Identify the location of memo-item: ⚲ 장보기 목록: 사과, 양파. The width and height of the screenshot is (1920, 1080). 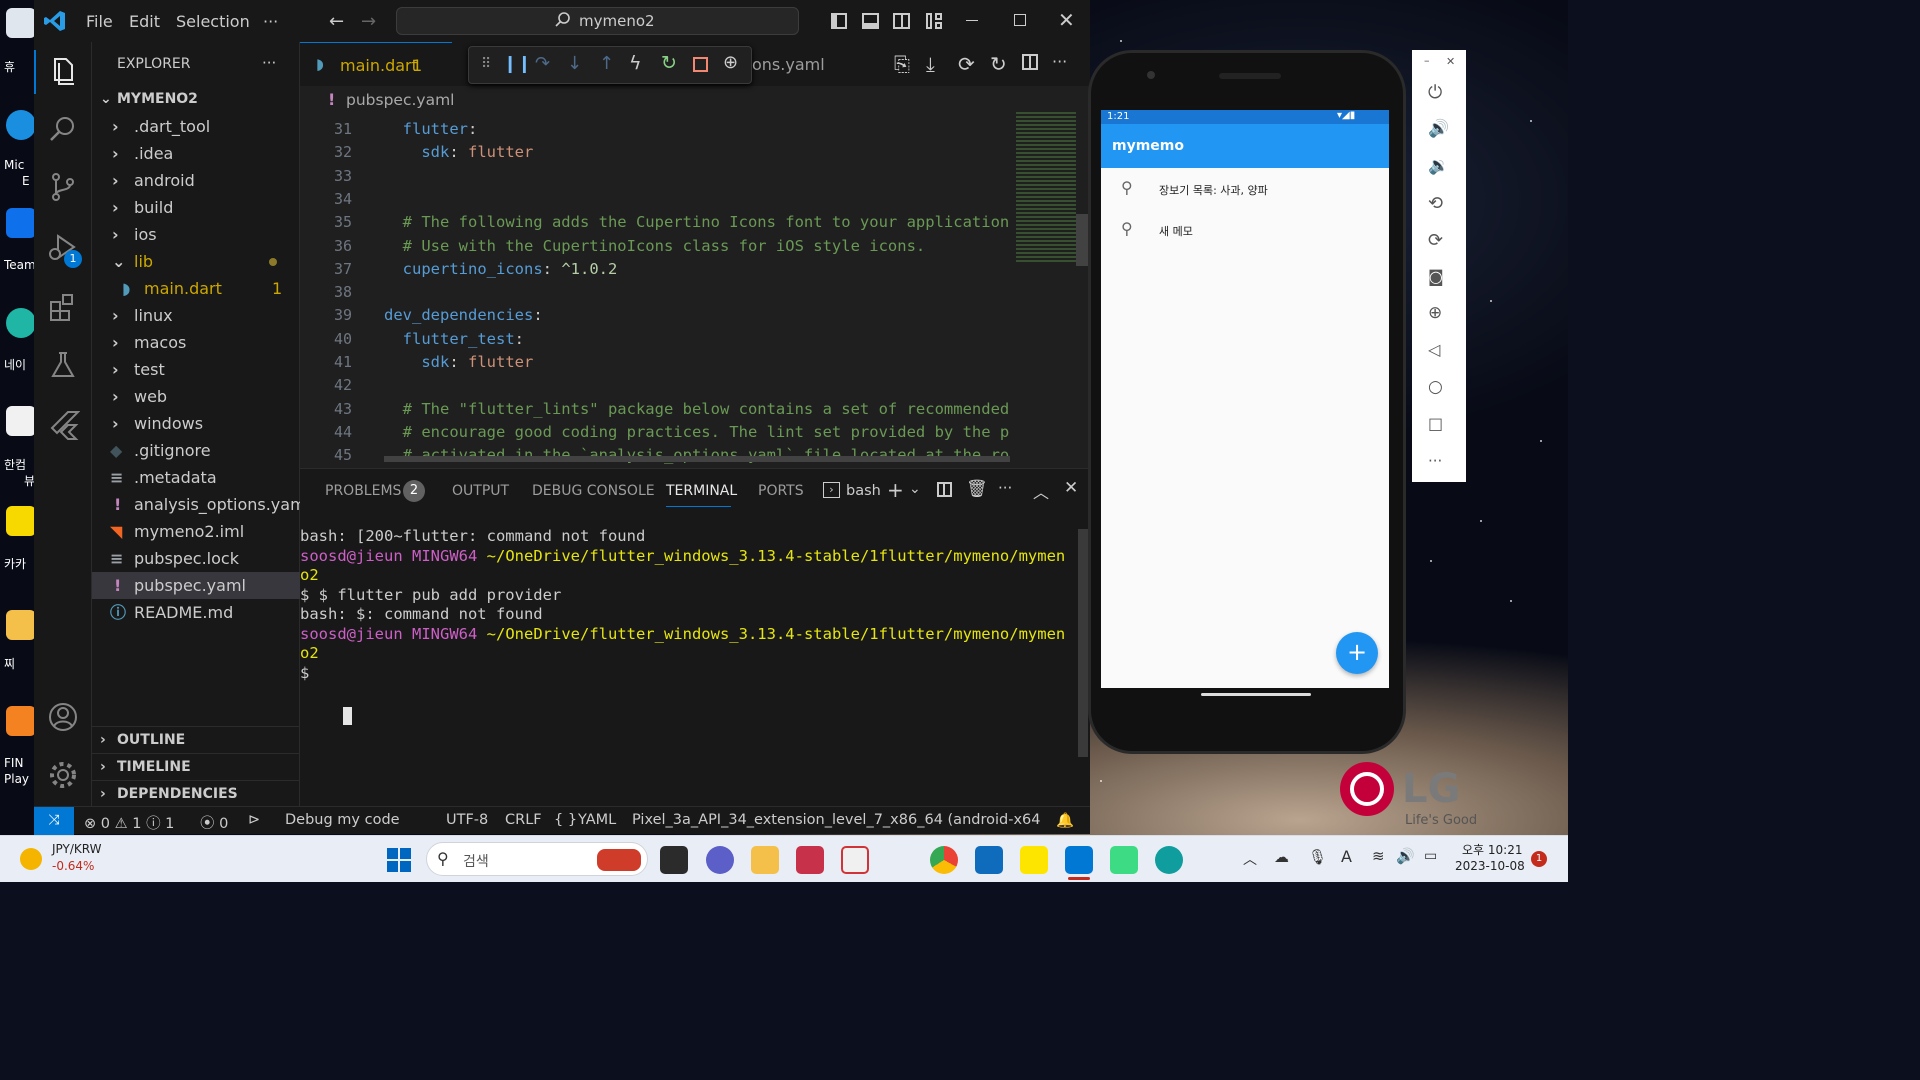
(1245, 189).